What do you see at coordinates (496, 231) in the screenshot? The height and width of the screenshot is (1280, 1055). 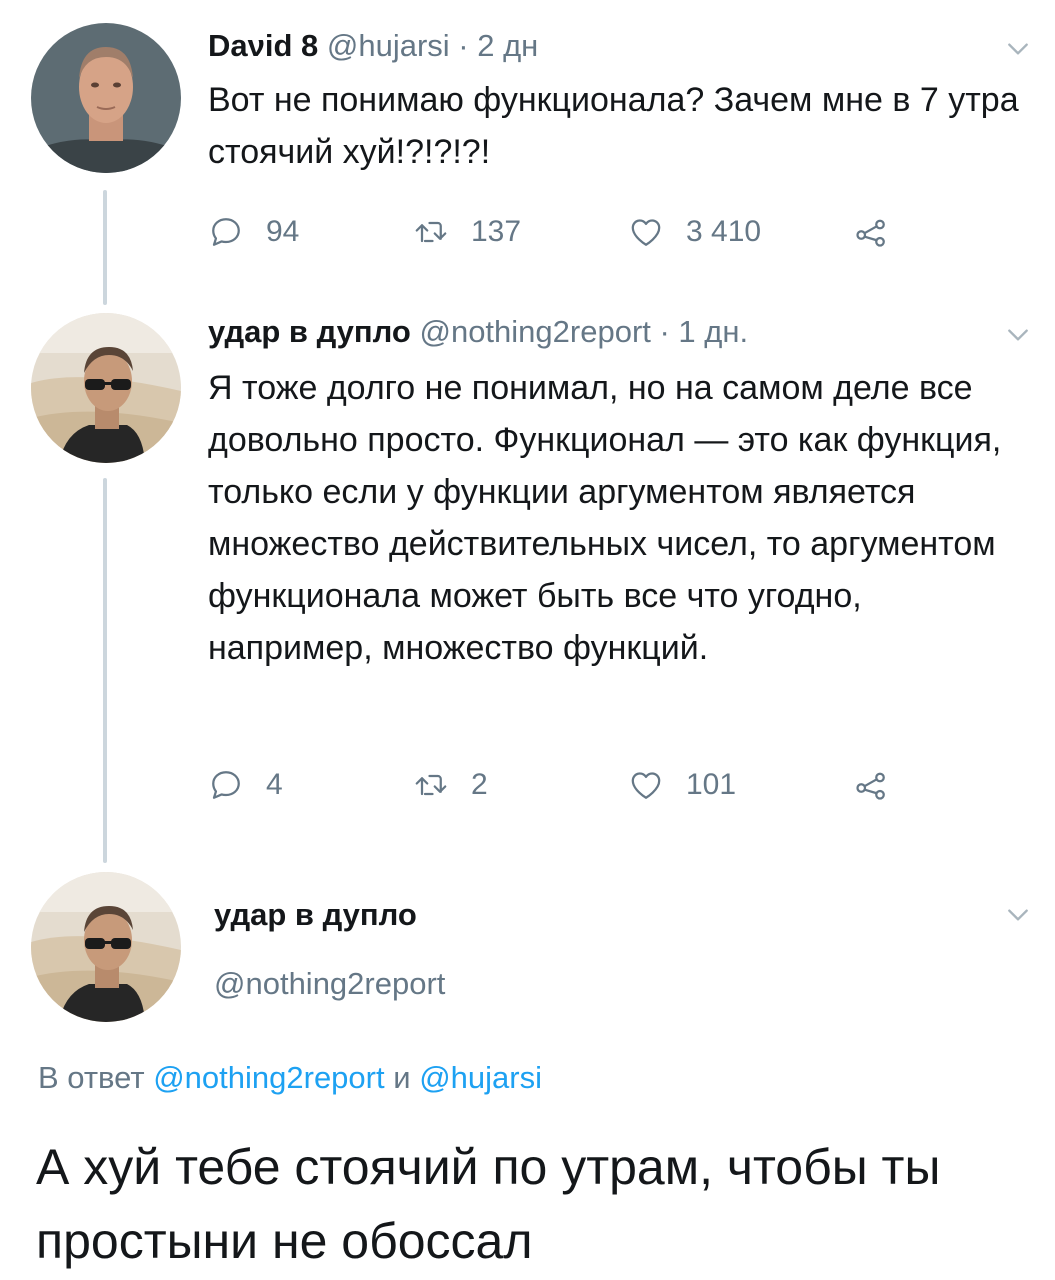 I see `retweet-count: 137` at bounding box center [496, 231].